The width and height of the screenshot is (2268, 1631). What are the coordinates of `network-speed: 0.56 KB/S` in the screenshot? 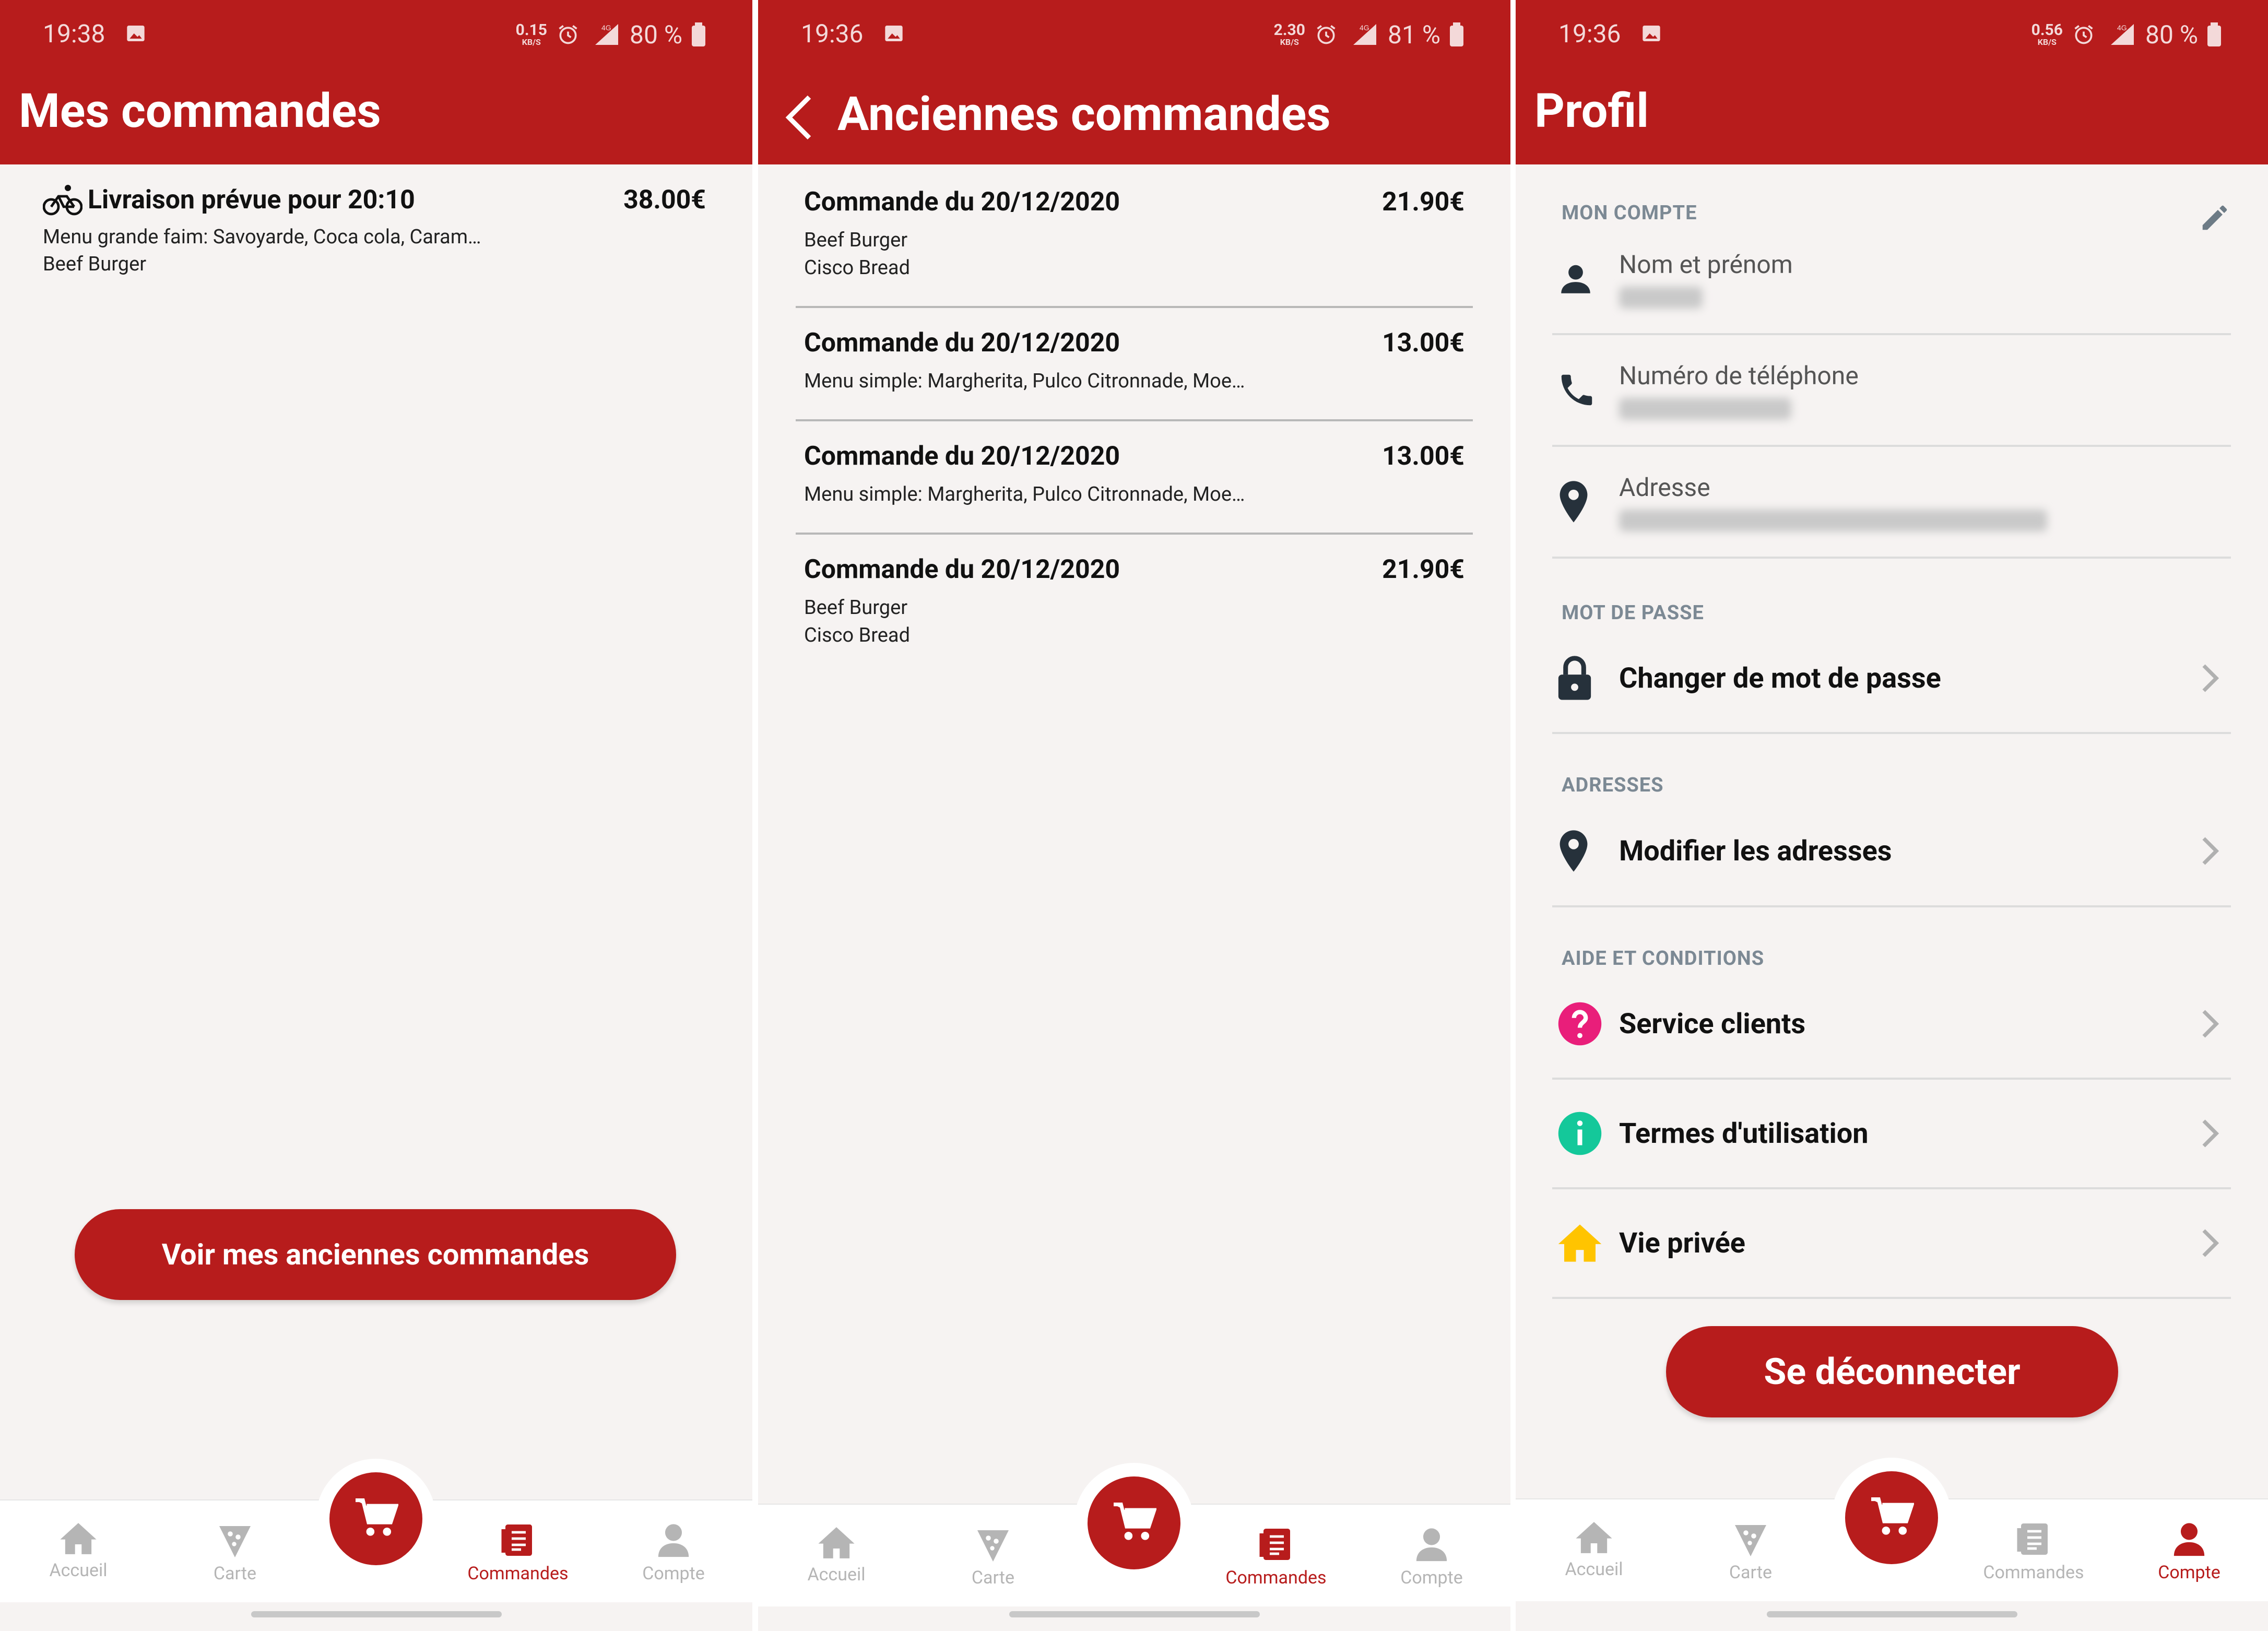 It's located at (2047, 34).